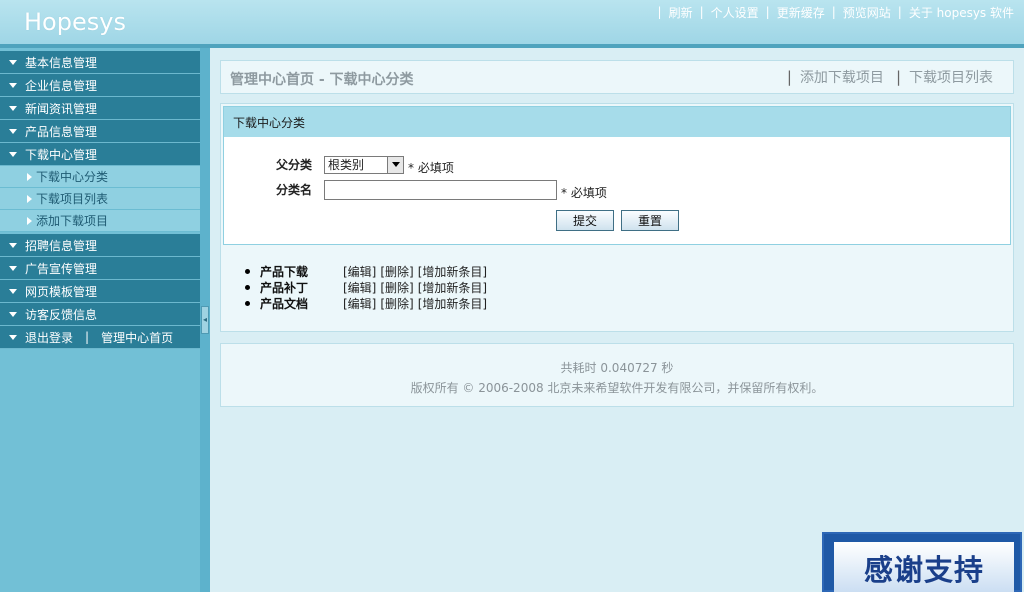  What do you see at coordinates (100, 154) in the screenshot?
I see `menu-group-downloads: 下载中心管理` at bounding box center [100, 154].